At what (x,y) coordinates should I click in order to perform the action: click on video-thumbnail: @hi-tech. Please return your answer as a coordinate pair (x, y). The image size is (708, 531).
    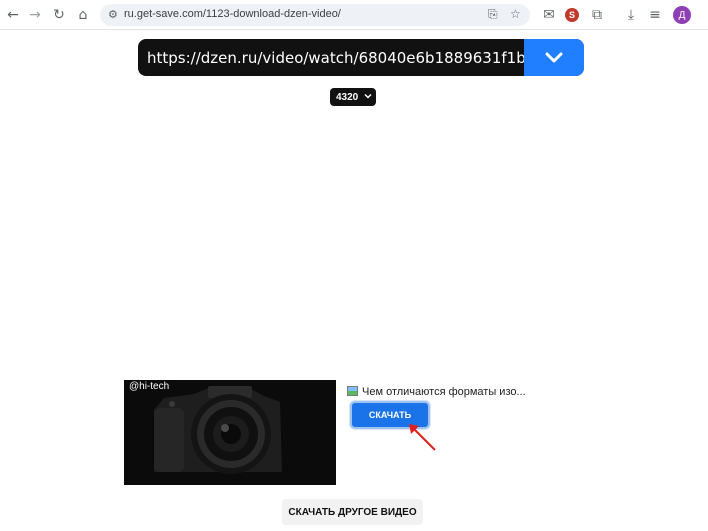
    Looking at the image, I should click on (230, 432).